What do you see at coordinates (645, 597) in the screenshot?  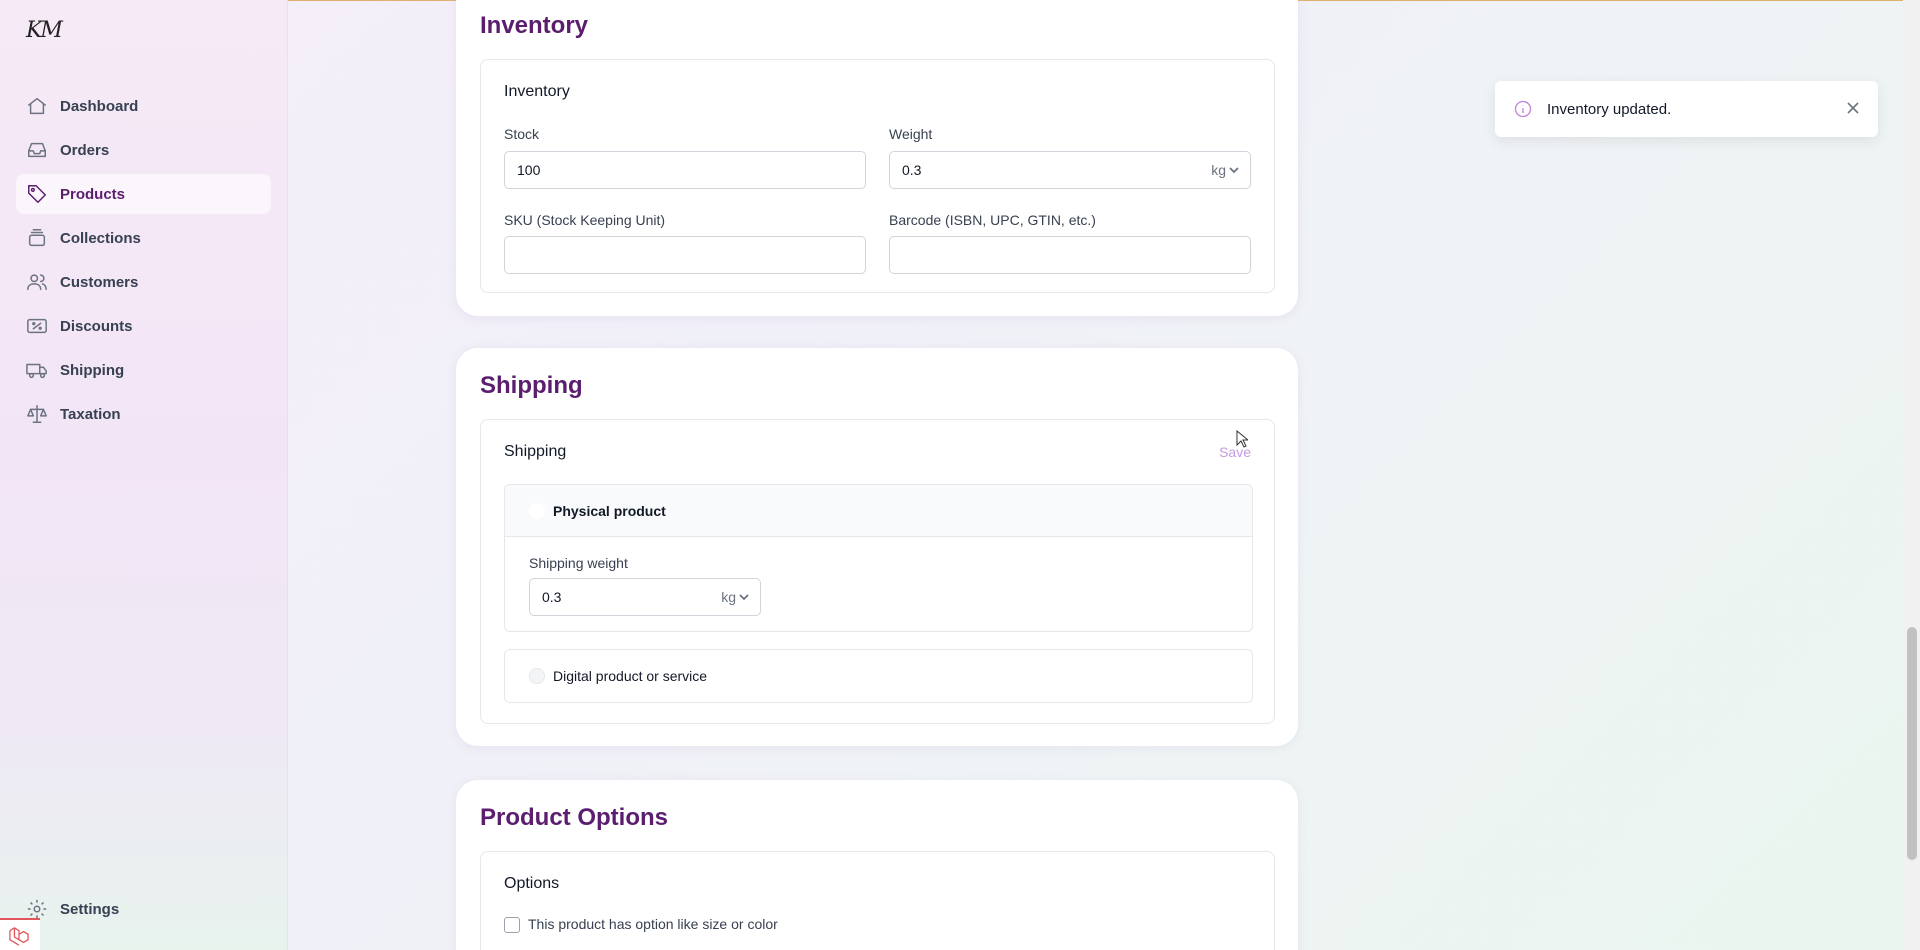 I see `shipping-weight-input: 0.3 kg` at bounding box center [645, 597].